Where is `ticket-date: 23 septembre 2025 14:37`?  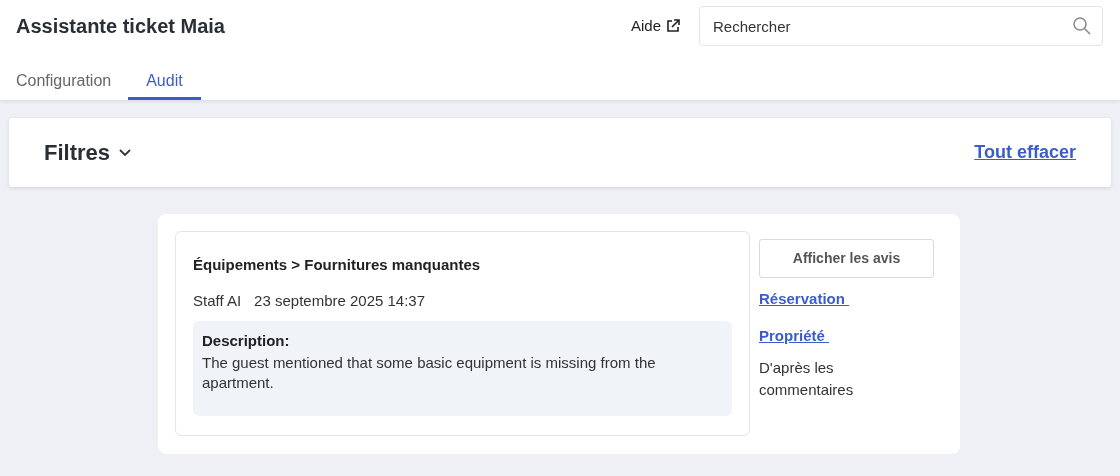 ticket-date: 23 septembre 2025 14:37 is located at coordinates (340, 300).